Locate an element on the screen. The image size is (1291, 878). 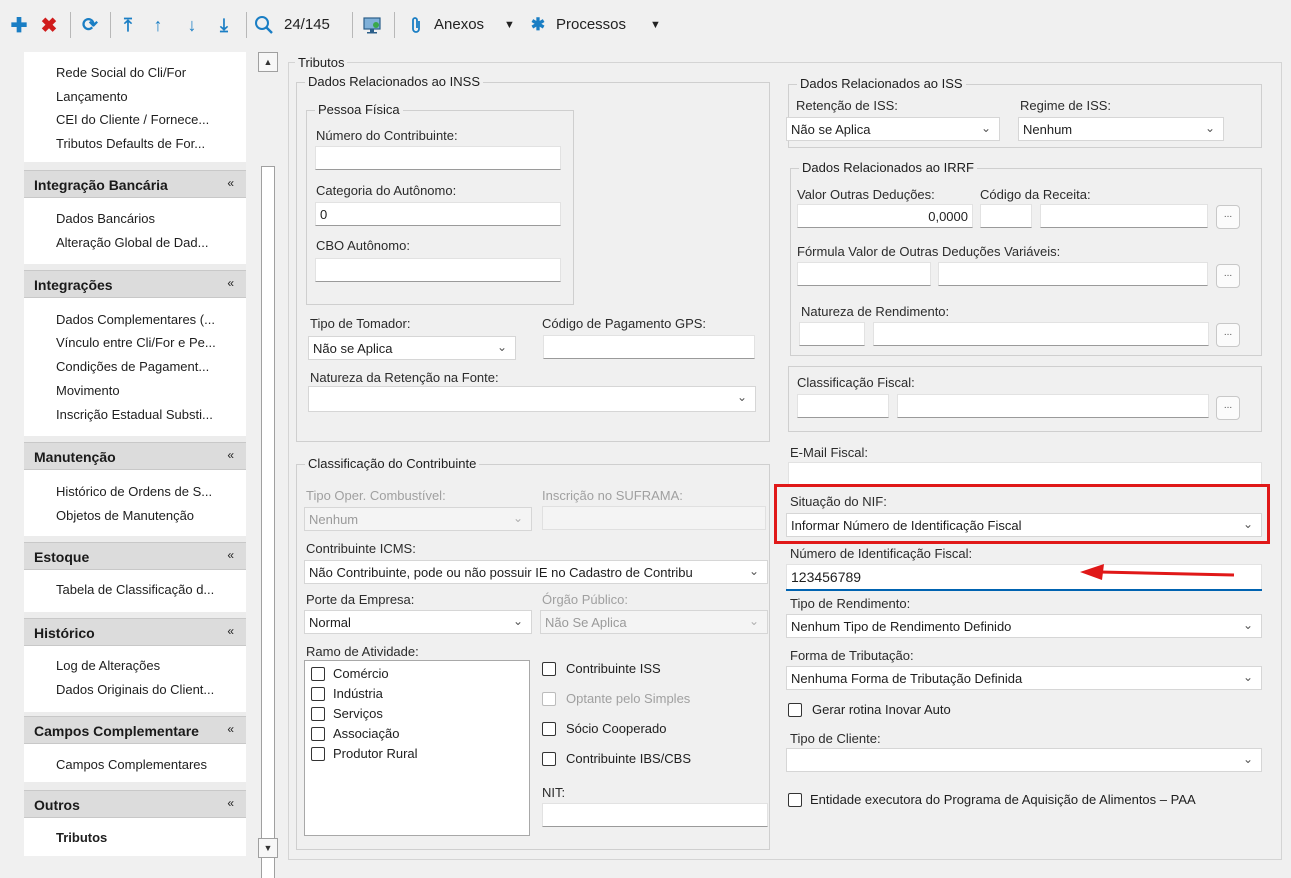
classificacao-fiscal-desc-input is located at coordinates (1053, 406).